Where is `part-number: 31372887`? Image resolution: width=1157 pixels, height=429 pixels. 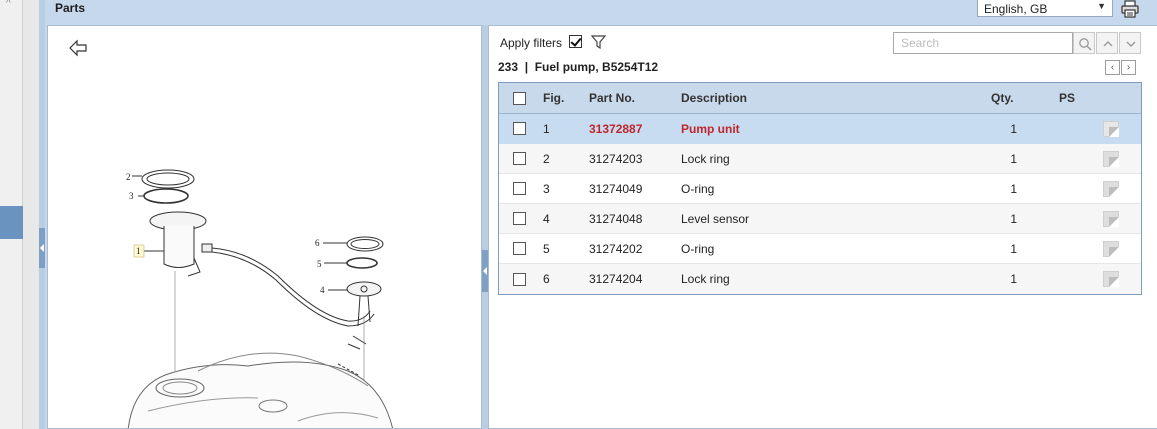
part-number: 31372887 is located at coordinates (615, 128).